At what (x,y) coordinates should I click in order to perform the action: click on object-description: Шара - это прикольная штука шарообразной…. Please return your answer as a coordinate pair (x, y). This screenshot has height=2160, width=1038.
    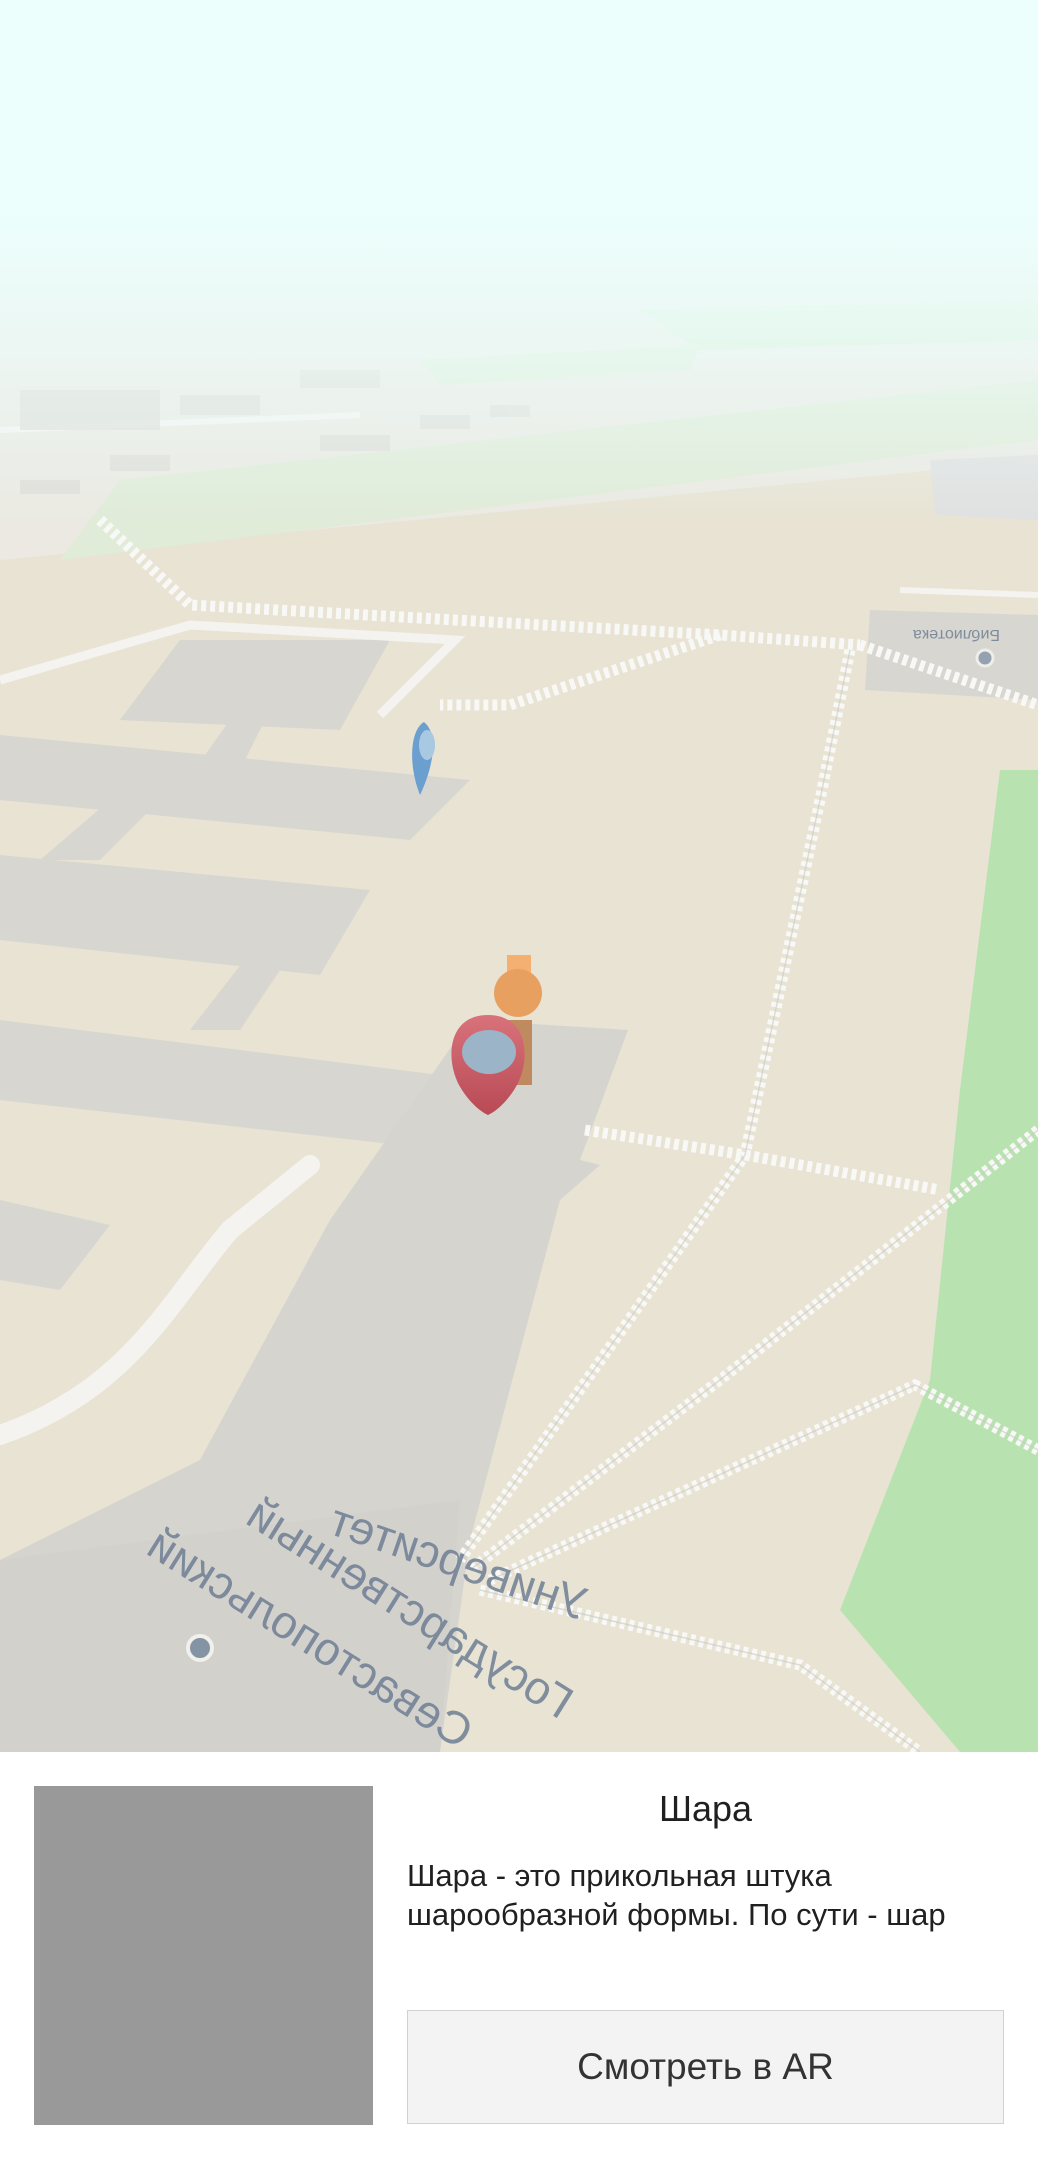
    Looking at the image, I should click on (676, 1895).